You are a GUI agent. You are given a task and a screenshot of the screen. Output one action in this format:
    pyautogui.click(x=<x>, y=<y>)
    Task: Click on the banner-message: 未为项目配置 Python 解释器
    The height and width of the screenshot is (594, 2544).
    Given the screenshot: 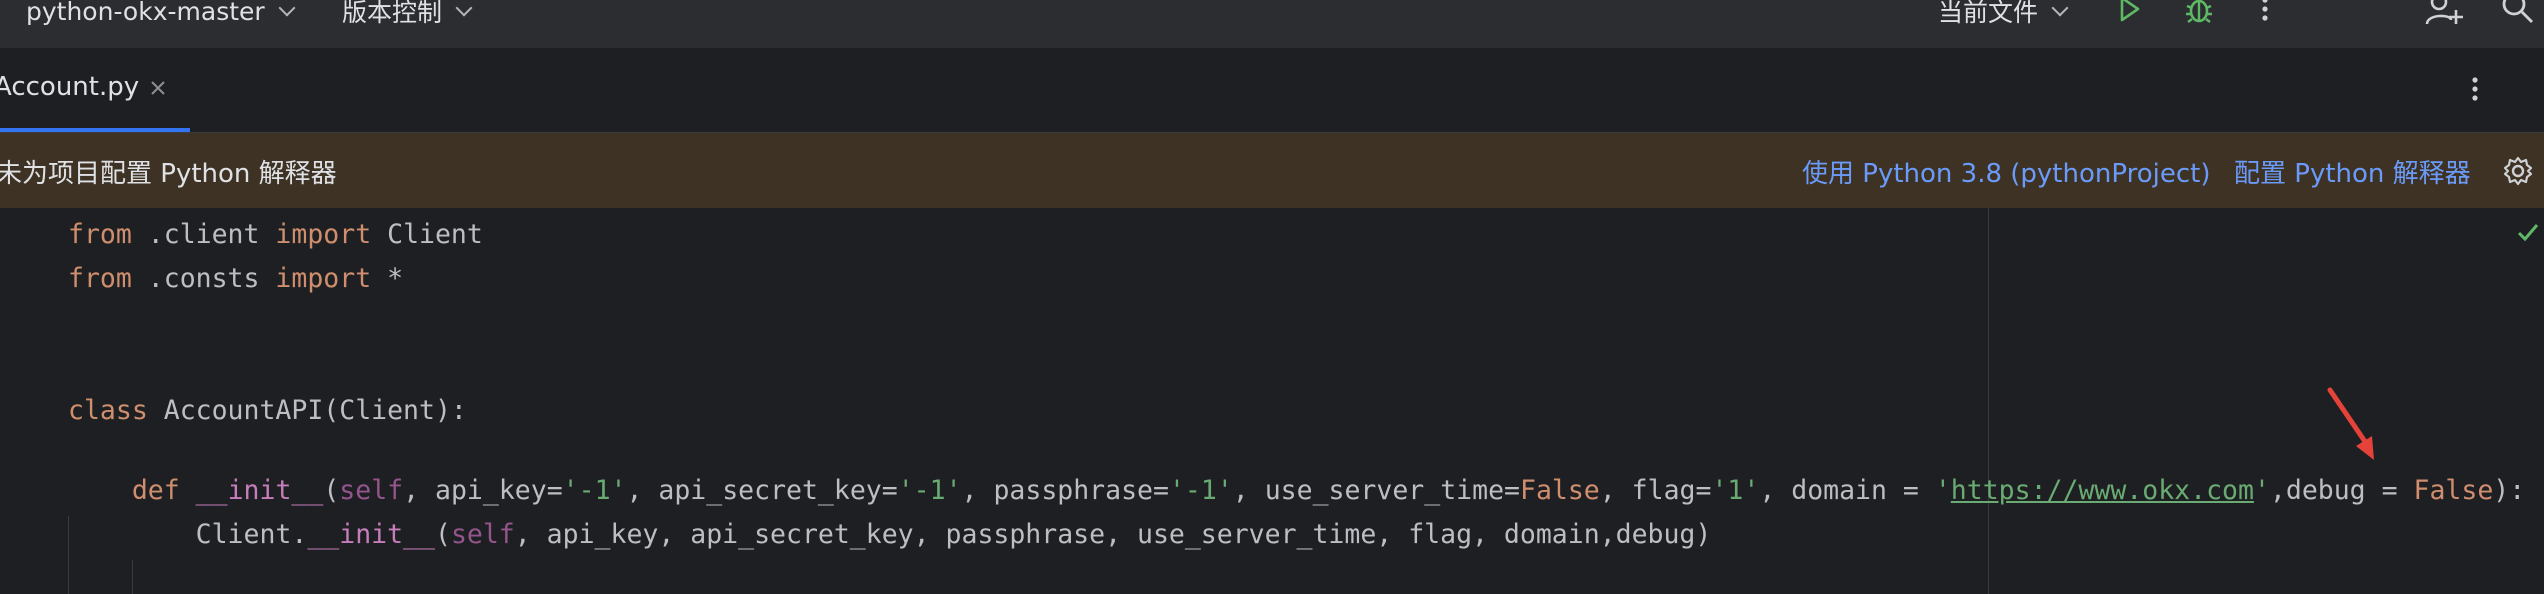 What is the action you would take?
    pyautogui.click(x=168, y=174)
    